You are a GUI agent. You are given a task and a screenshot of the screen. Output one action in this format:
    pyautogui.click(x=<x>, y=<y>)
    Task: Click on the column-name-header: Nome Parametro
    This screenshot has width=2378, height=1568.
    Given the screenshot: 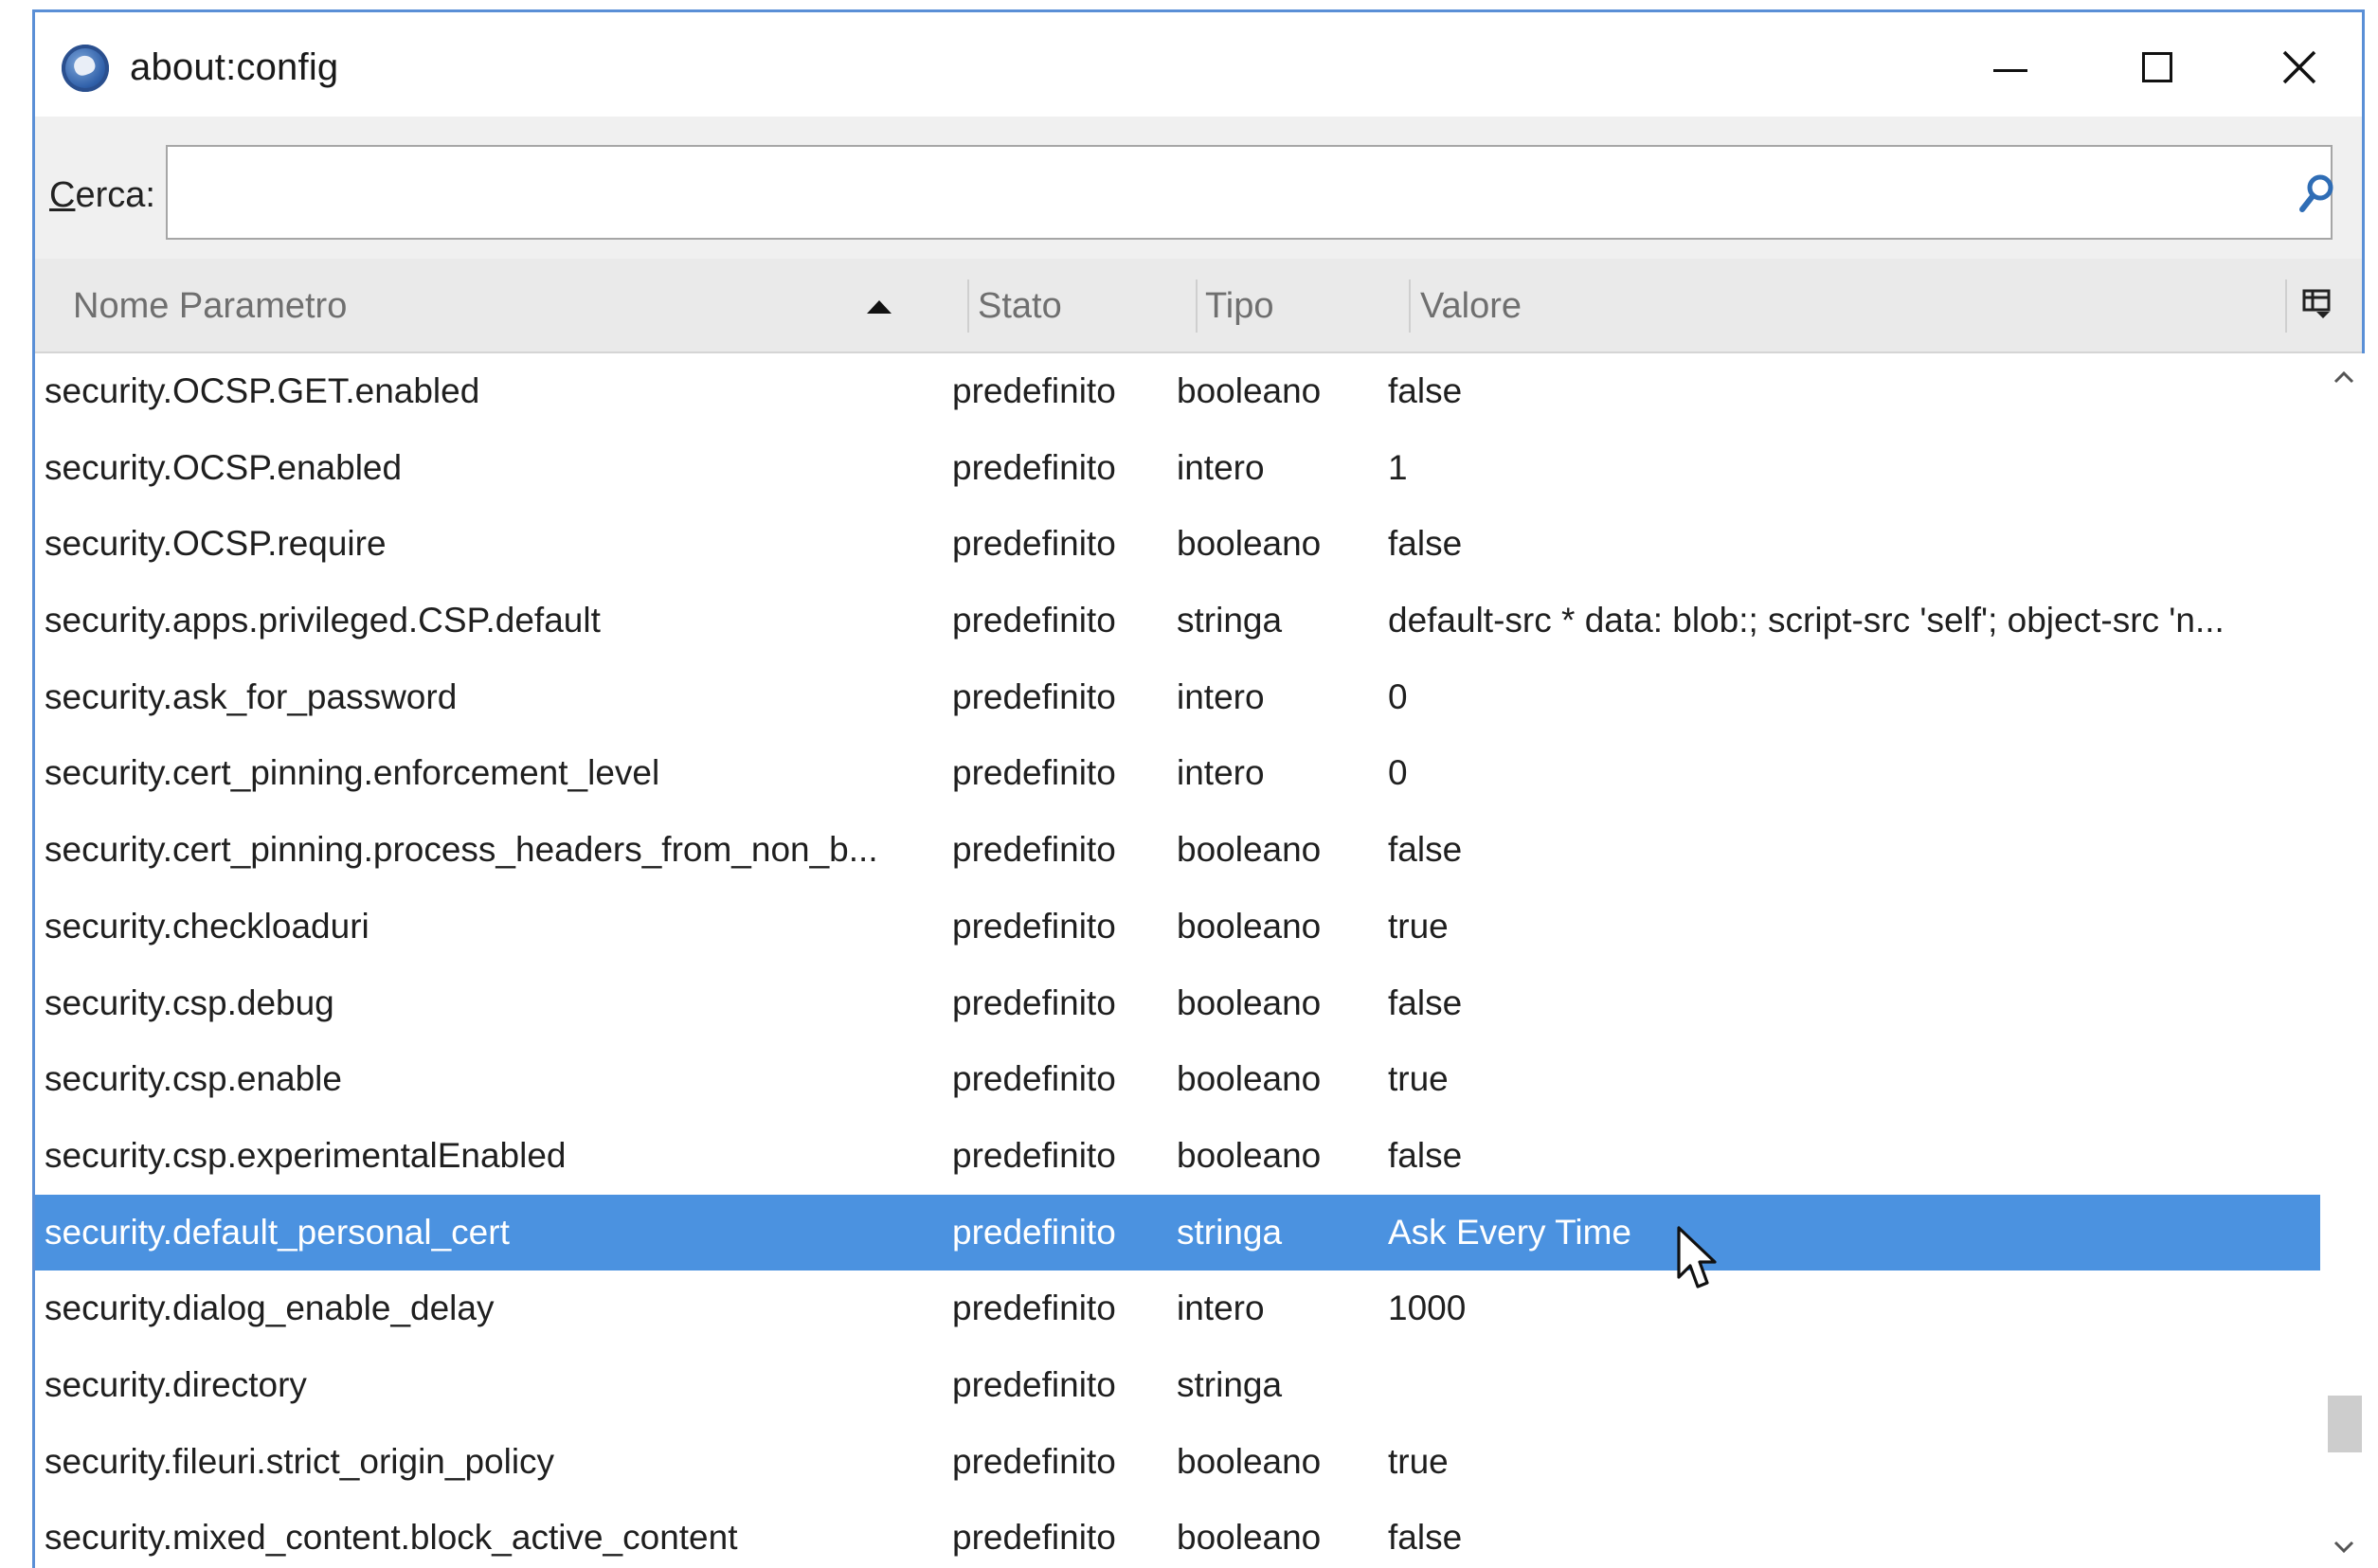 What is the action you would take?
    pyautogui.click(x=518, y=306)
    